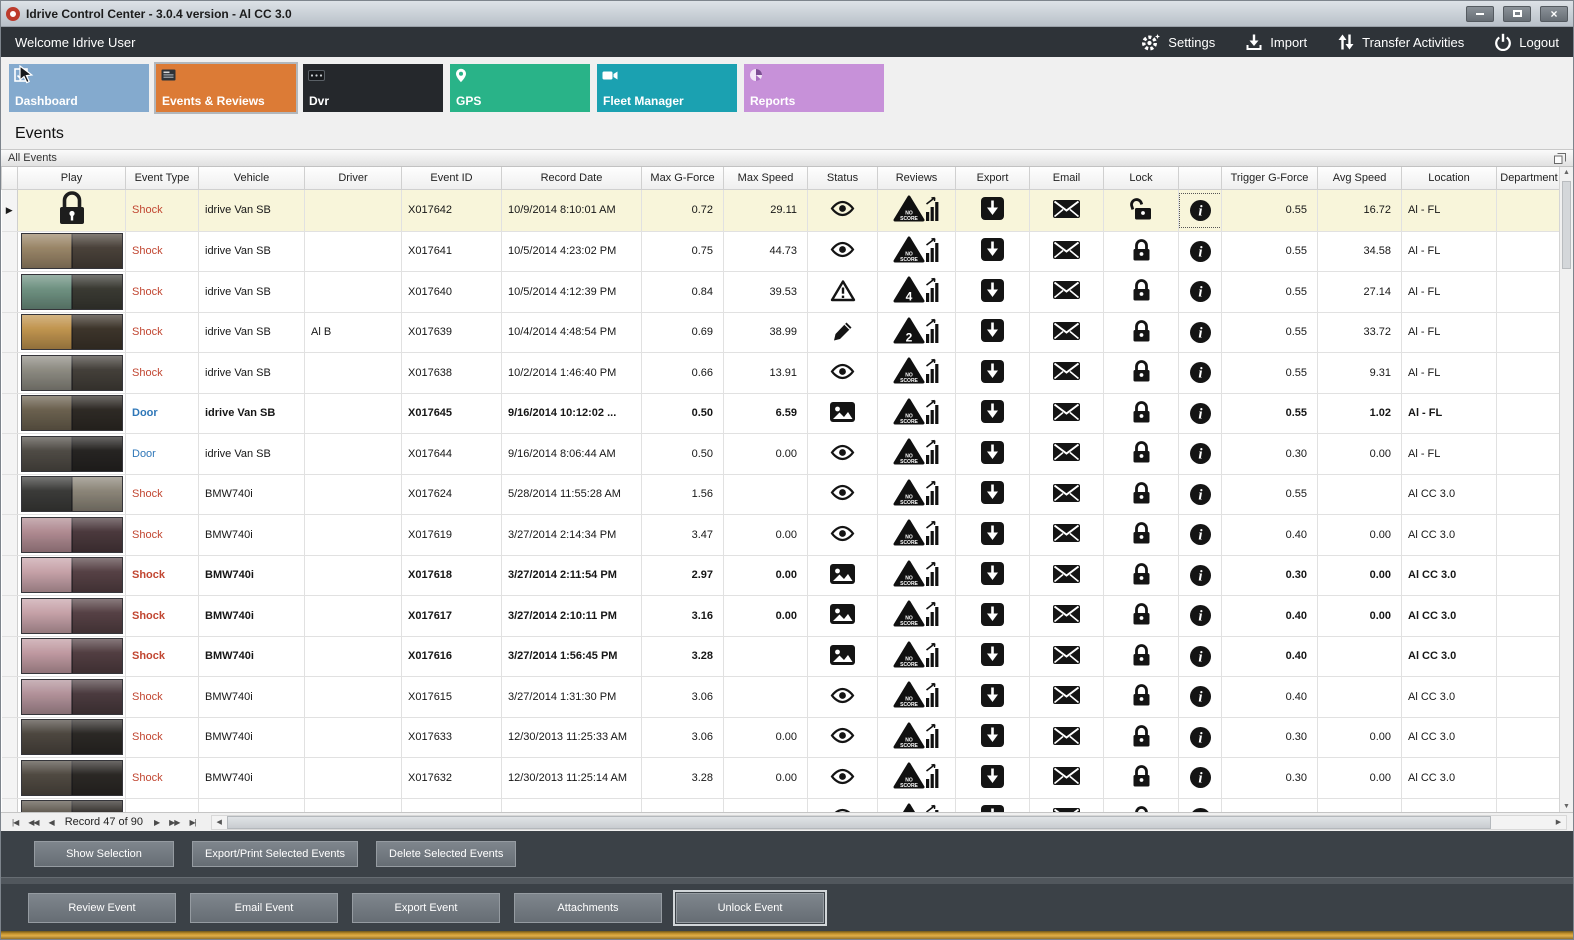 This screenshot has width=1574, height=940. I want to click on tab-reports: Reports, so click(814, 88).